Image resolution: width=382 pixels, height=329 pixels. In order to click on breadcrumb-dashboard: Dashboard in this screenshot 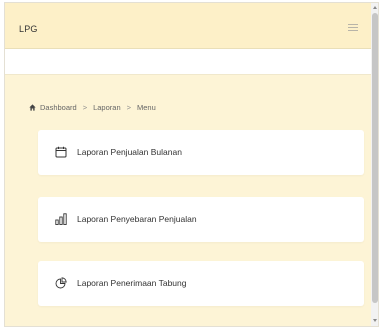, I will do `click(58, 107)`.